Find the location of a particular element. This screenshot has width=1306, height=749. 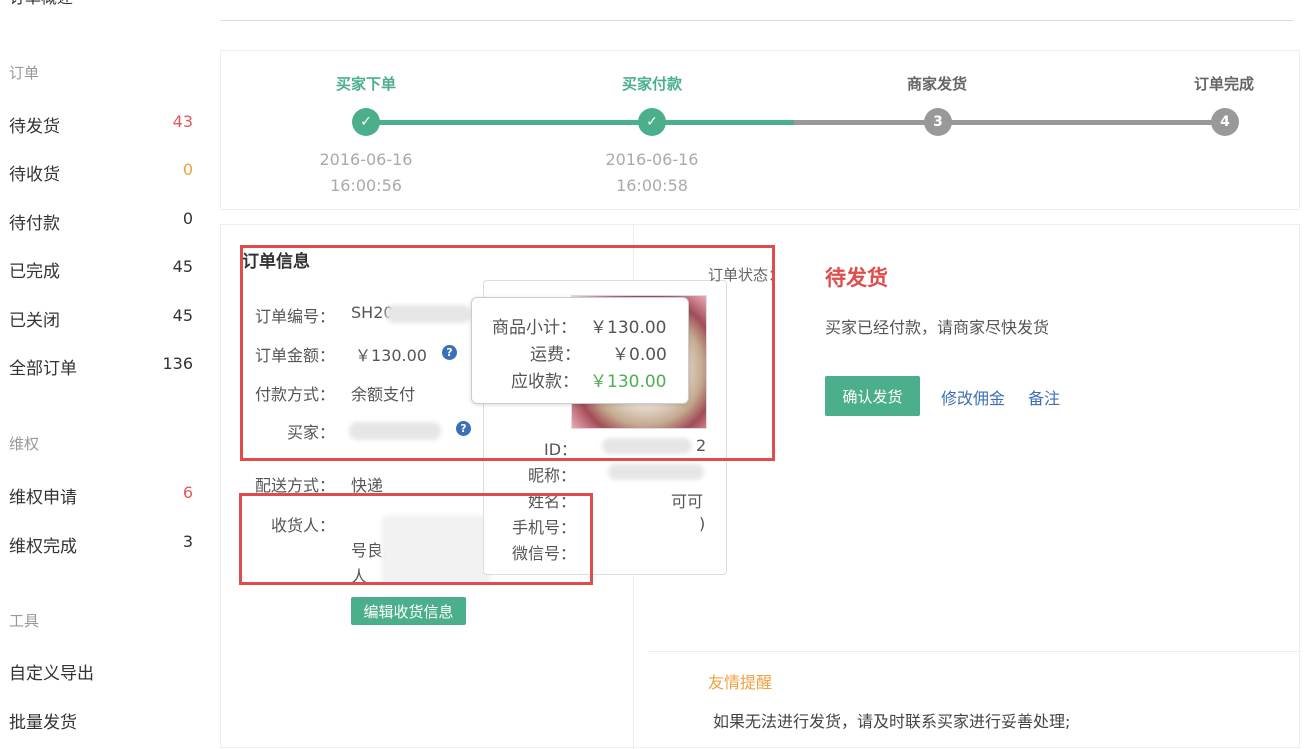

popover-nickname-label: 昵称： is located at coordinates (552, 475).